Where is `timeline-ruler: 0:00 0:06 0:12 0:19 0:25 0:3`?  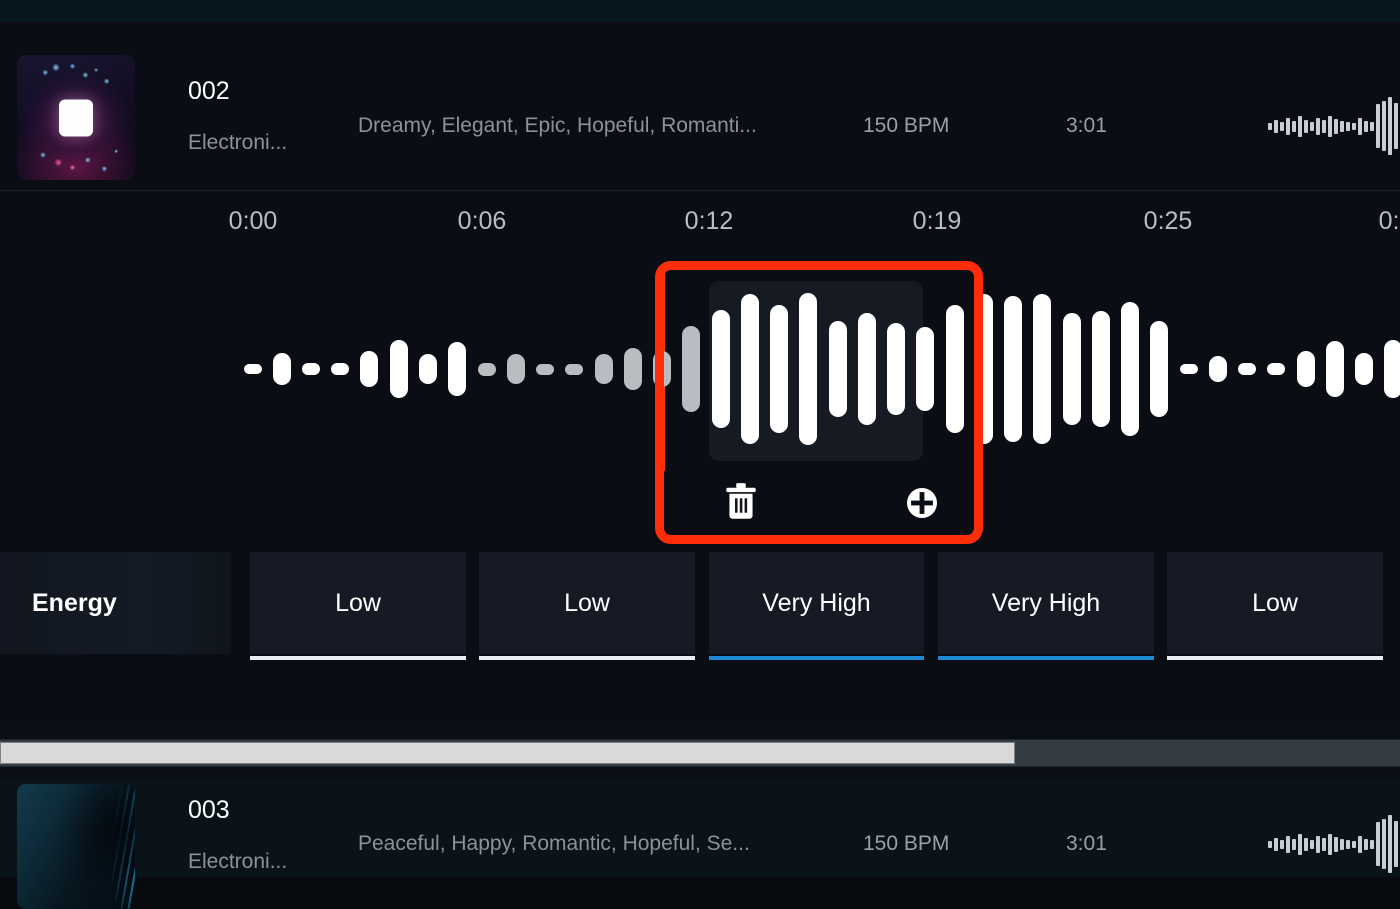 timeline-ruler: 0:00 0:06 0:12 0:19 0:25 0:3 is located at coordinates (700, 222).